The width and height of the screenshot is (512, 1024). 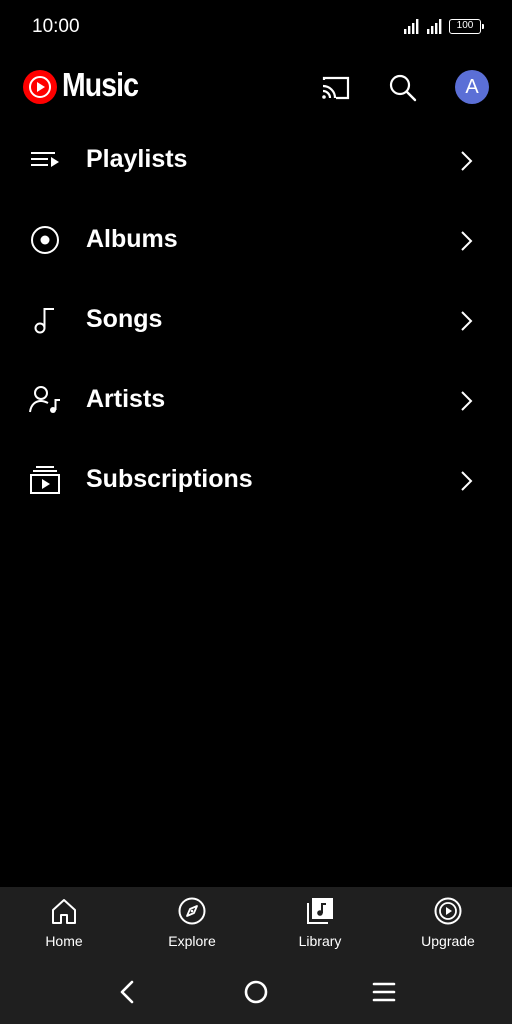 What do you see at coordinates (44, 399) in the screenshot?
I see `artist-icon` at bounding box center [44, 399].